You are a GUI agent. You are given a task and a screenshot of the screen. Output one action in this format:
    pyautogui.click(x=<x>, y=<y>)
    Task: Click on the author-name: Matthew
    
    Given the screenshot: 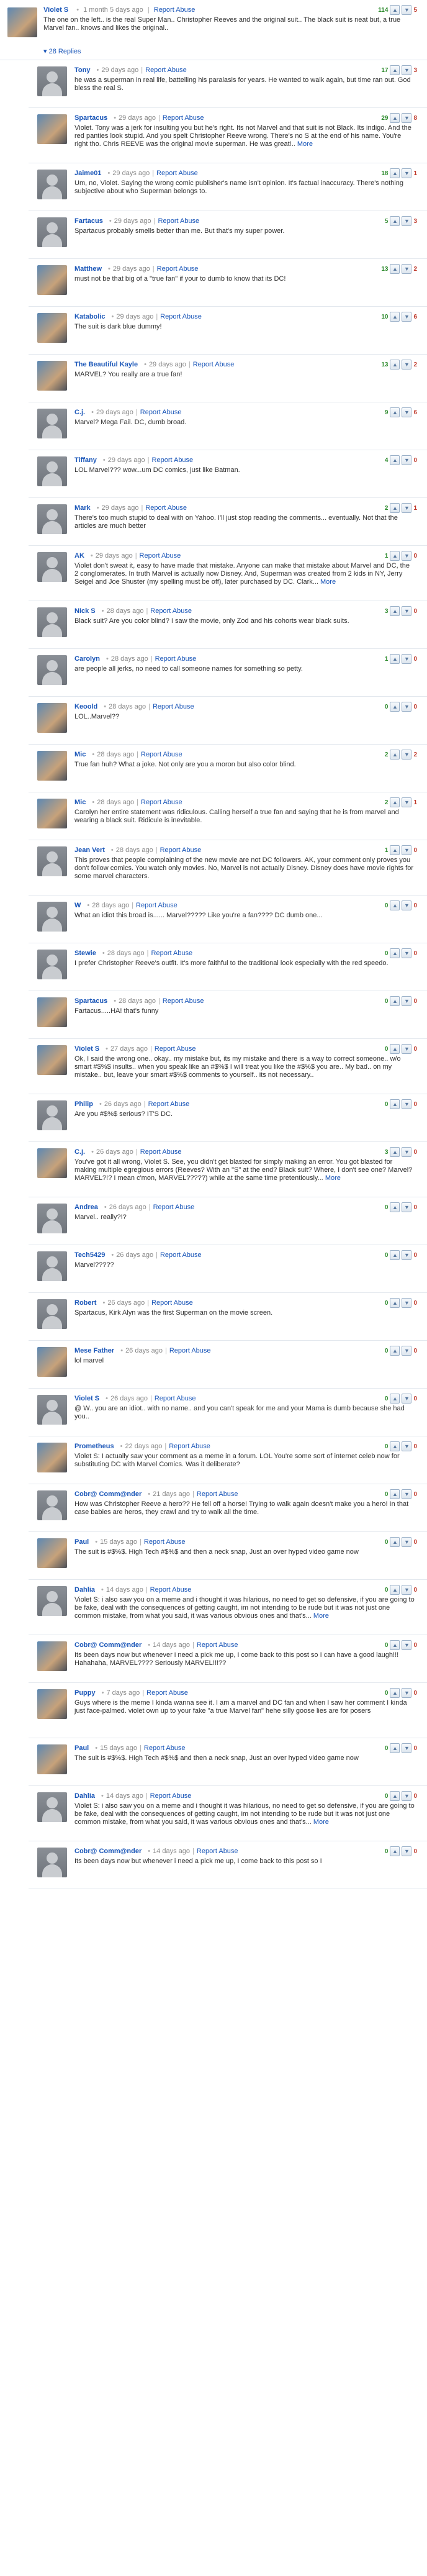 What is the action you would take?
    pyautogui.click(x=88, y=269)
    